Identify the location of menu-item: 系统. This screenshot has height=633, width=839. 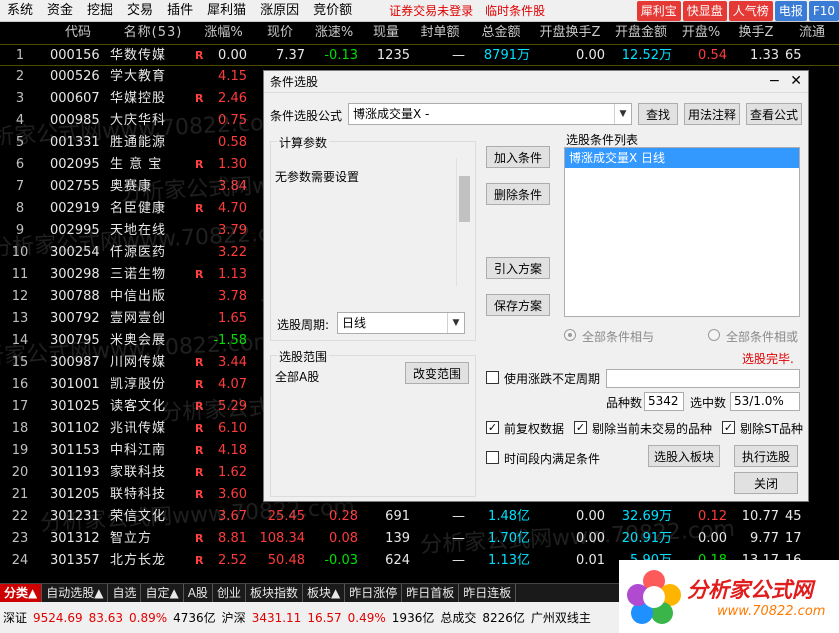
(20, 11).